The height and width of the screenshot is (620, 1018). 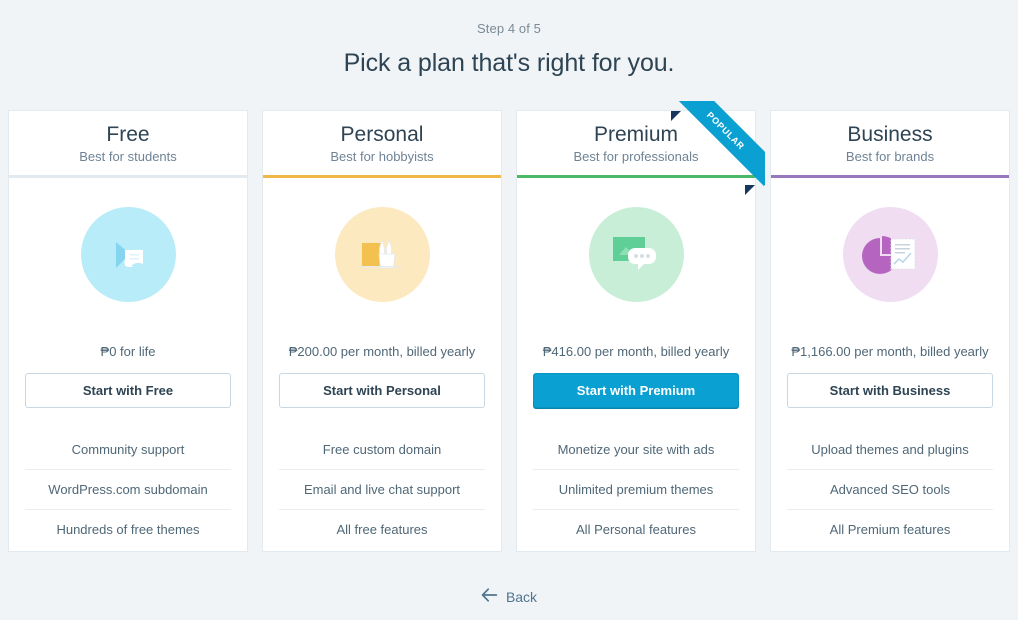 I want to click on plan-header: Business Best for brands, so click(x=890, y=143).